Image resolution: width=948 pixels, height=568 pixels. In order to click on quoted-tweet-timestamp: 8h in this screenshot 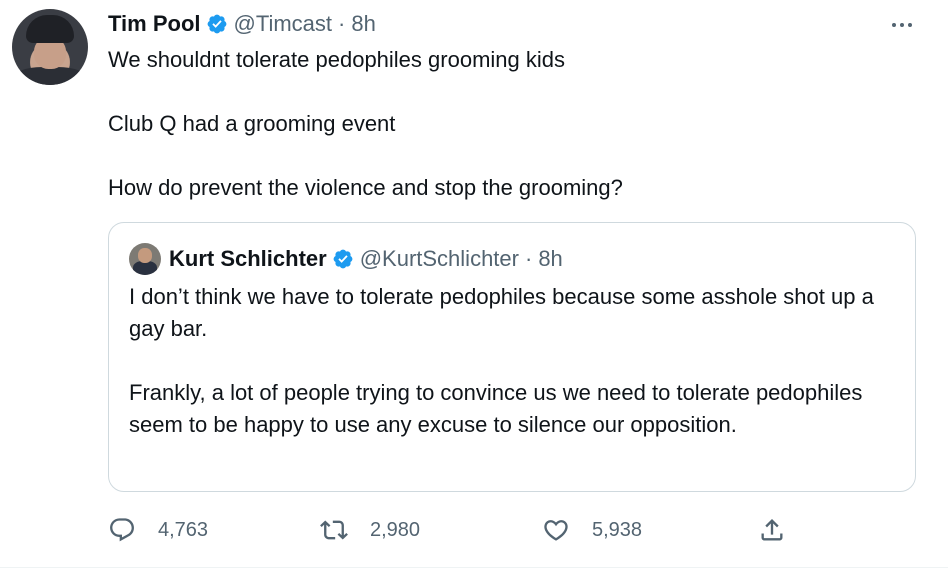, I will do `click(550, 258)`.